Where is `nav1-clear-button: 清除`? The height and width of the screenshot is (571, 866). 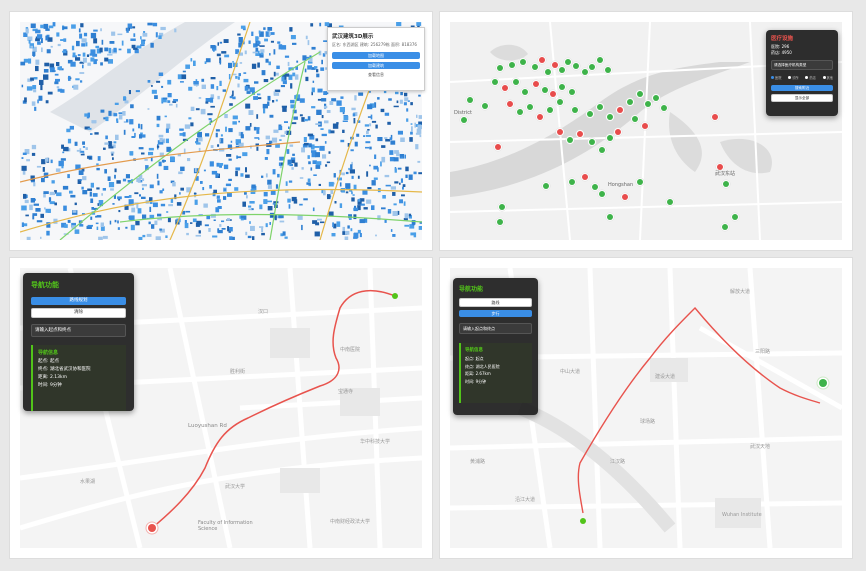
nav1-clear-button: 清除 is located at coordinates (78, 313).